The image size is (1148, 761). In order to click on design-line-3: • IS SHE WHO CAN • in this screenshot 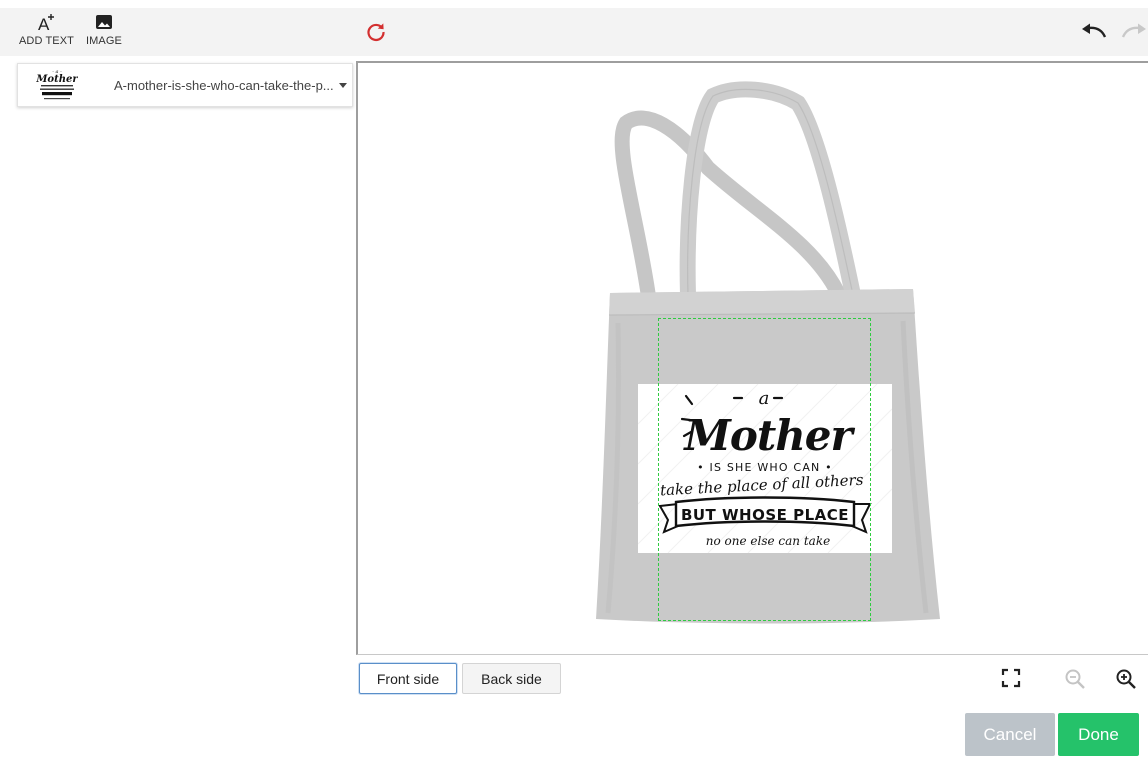, I will do `click(765, 467)`.